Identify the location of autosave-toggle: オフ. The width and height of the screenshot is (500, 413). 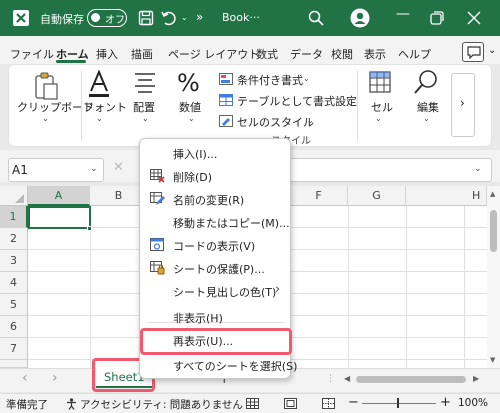
(107, 18).